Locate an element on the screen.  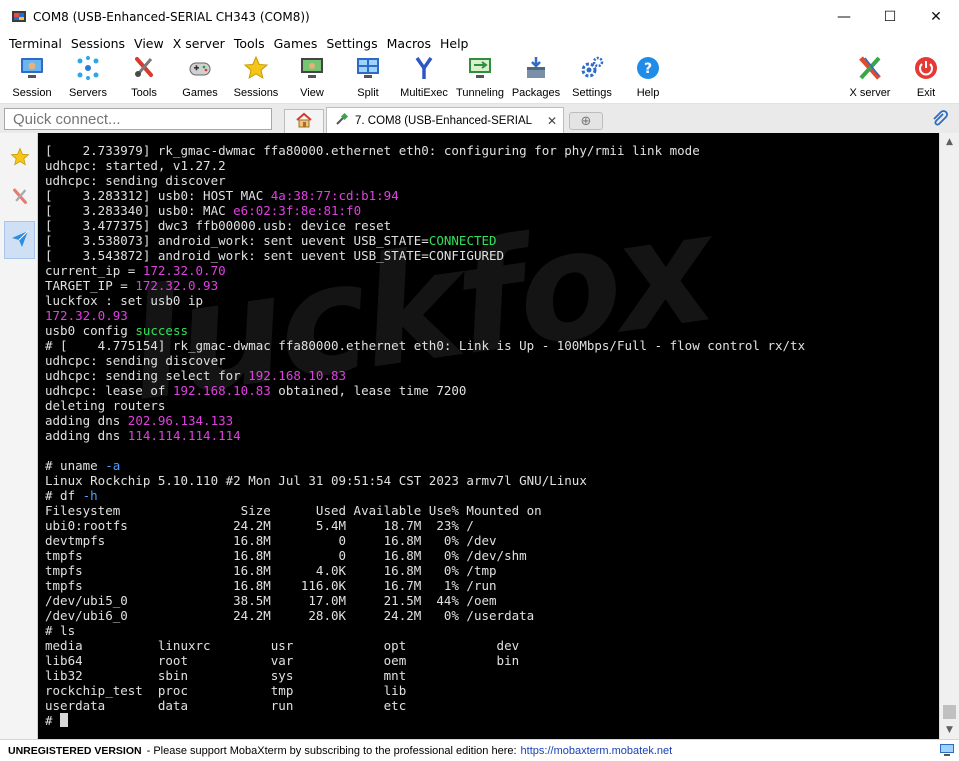
terminal-text: # df is located at coordinates (64, 495).